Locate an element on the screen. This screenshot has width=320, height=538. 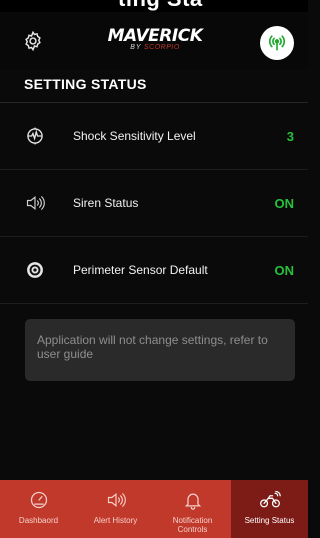
motorcycle-icon is located at coordinates (270, 500).